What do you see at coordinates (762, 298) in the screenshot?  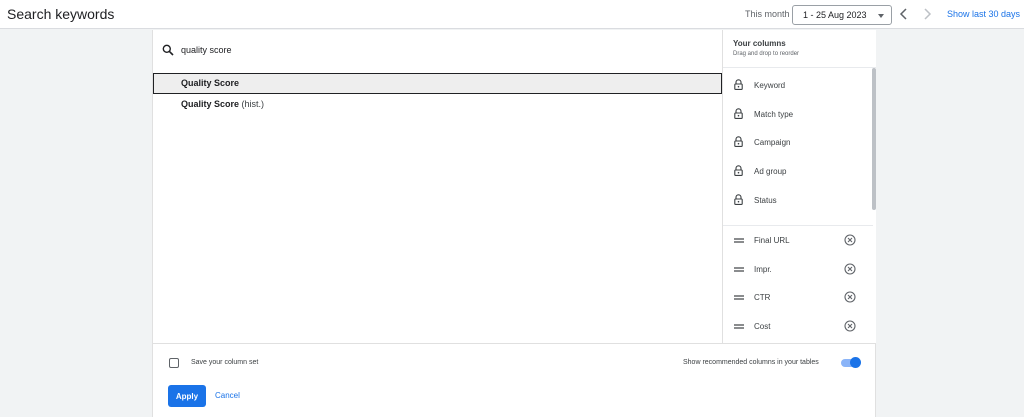 I see `column-label: CTR` at bounding box center [762, 298].